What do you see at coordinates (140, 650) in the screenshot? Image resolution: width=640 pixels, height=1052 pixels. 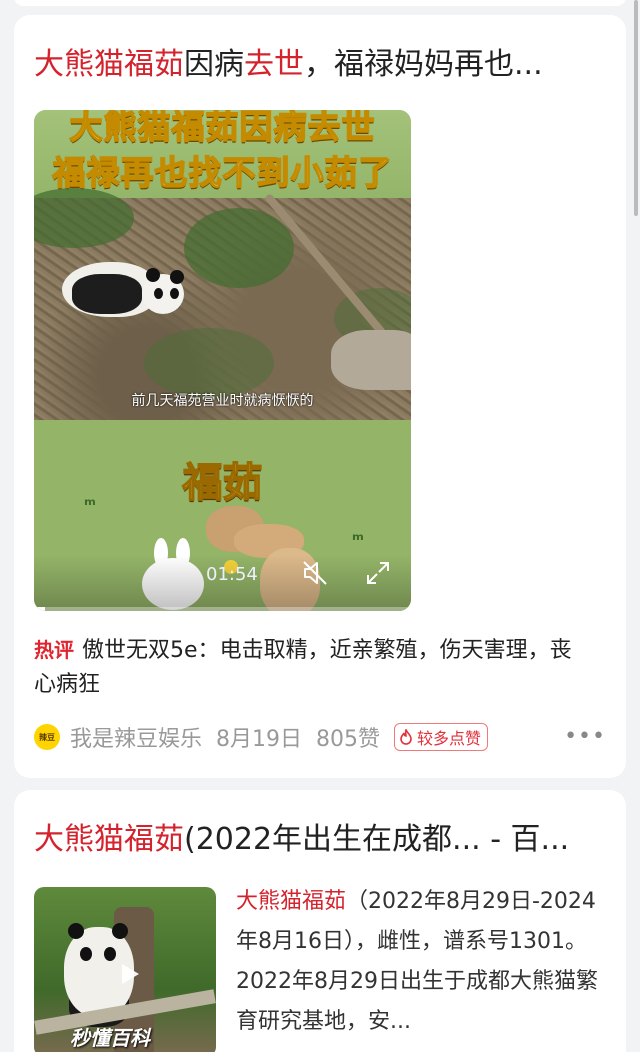 I see `hot-comment-author: 傲世无双5e` at bounding box center [140, 650].